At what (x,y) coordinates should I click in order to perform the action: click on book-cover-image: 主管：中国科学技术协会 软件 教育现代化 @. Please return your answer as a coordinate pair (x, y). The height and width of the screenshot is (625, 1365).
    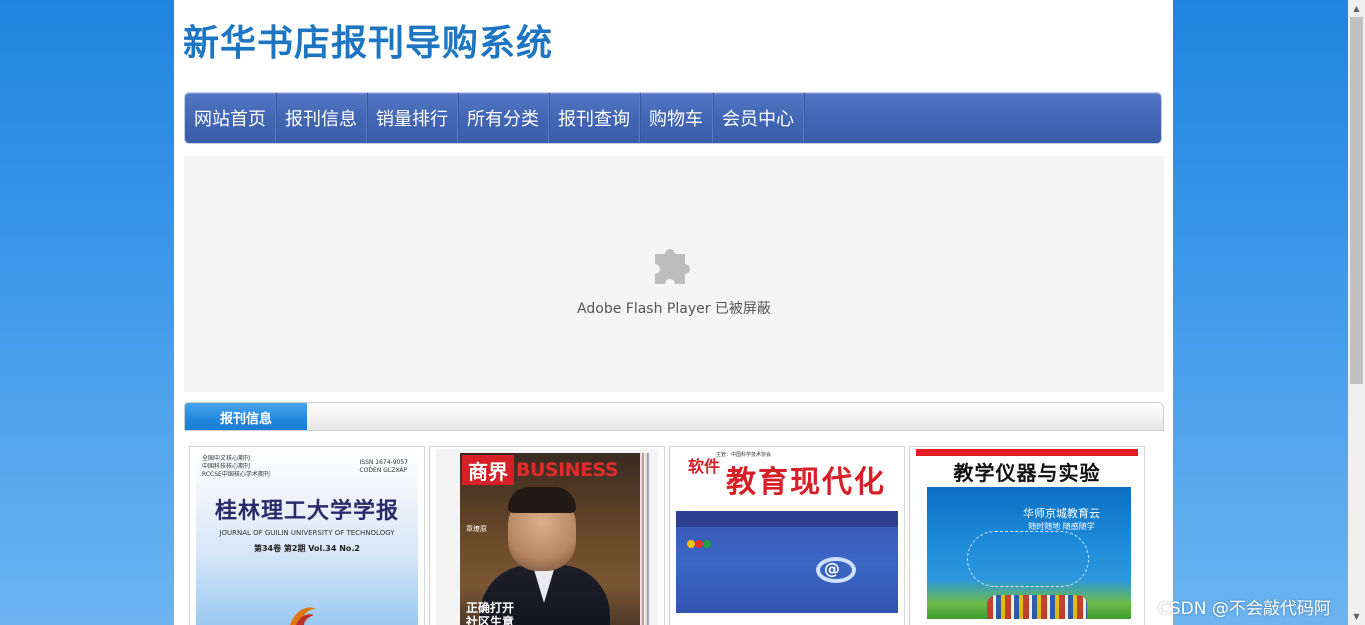
    Looking at the image, I should click on (787, 537).